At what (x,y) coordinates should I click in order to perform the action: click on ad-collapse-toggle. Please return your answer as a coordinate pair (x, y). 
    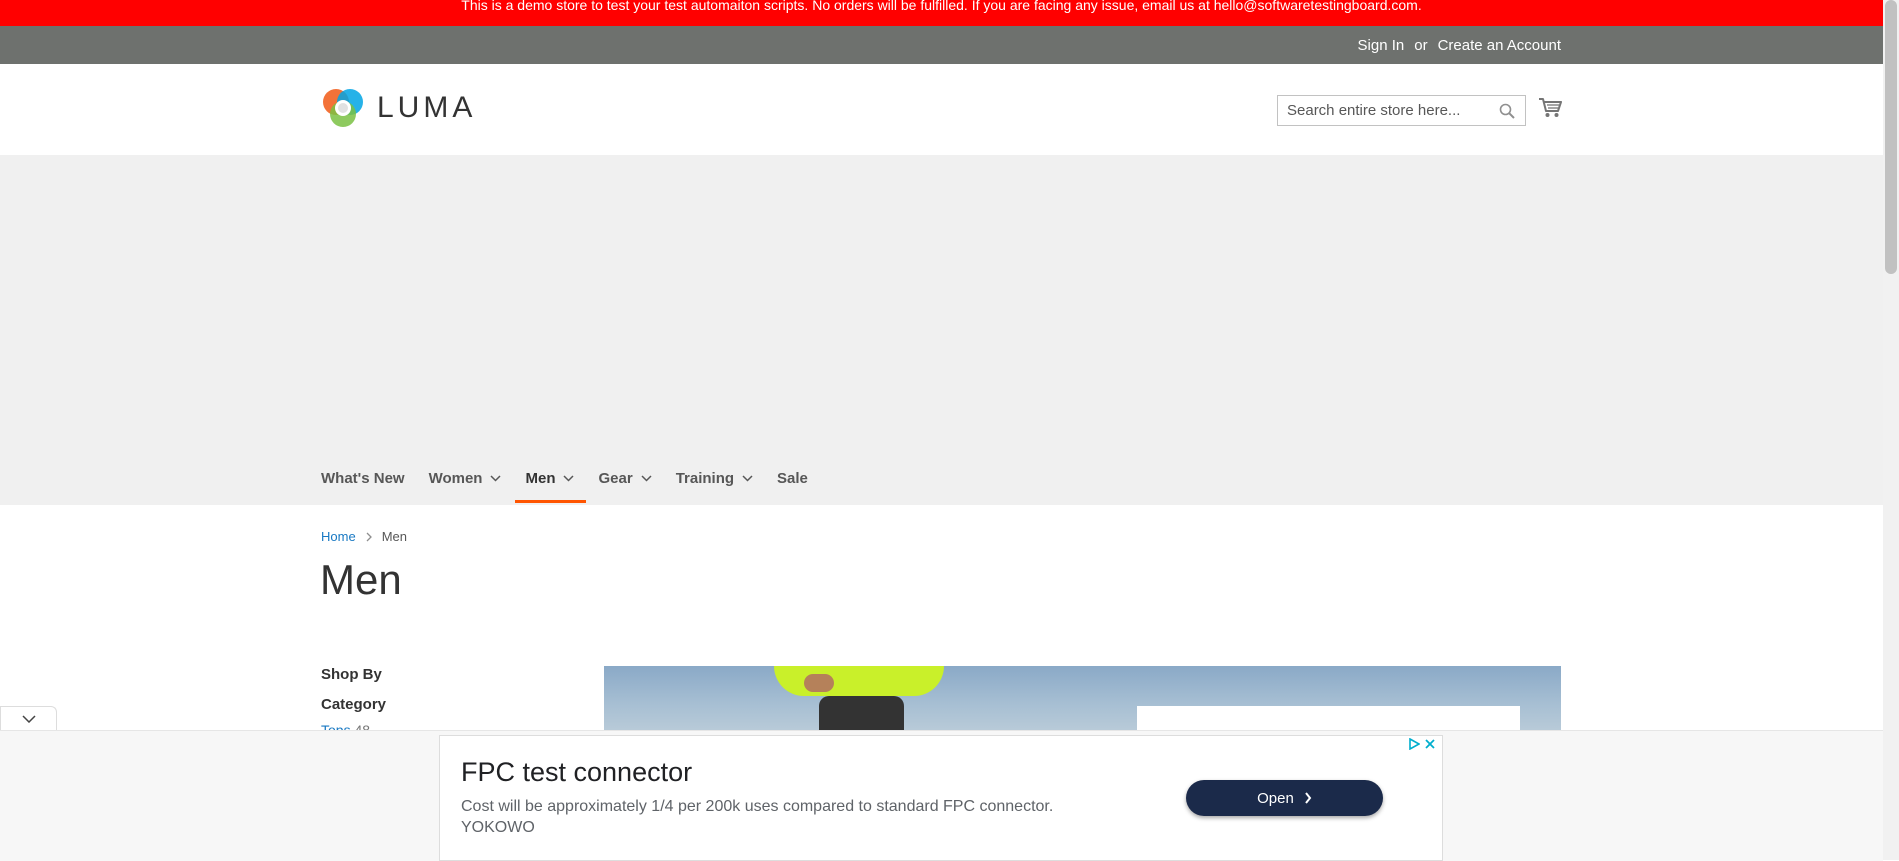
    Looking at the image, I should click on (28, 718).